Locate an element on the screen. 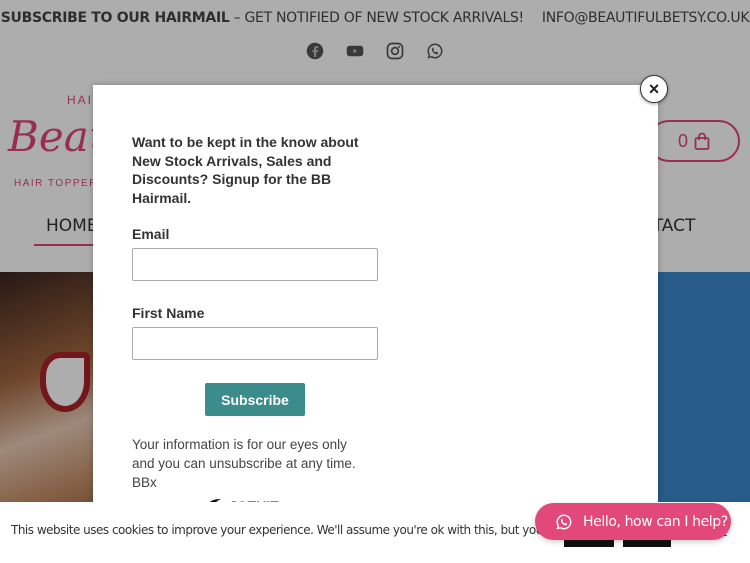 The width and height of the screenshot is (750, 563). close-popup-button: × is located at coordinates (654, 89).